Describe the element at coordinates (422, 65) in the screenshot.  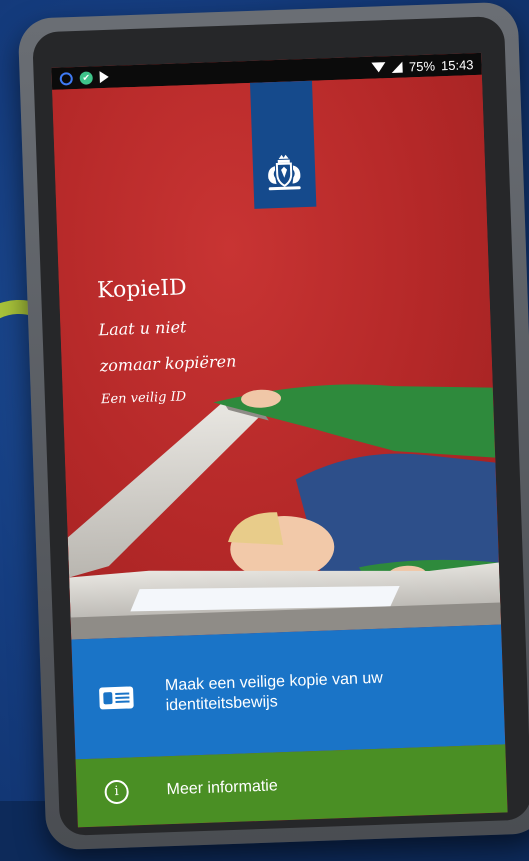
I see `battery-level: 75%` at that location.